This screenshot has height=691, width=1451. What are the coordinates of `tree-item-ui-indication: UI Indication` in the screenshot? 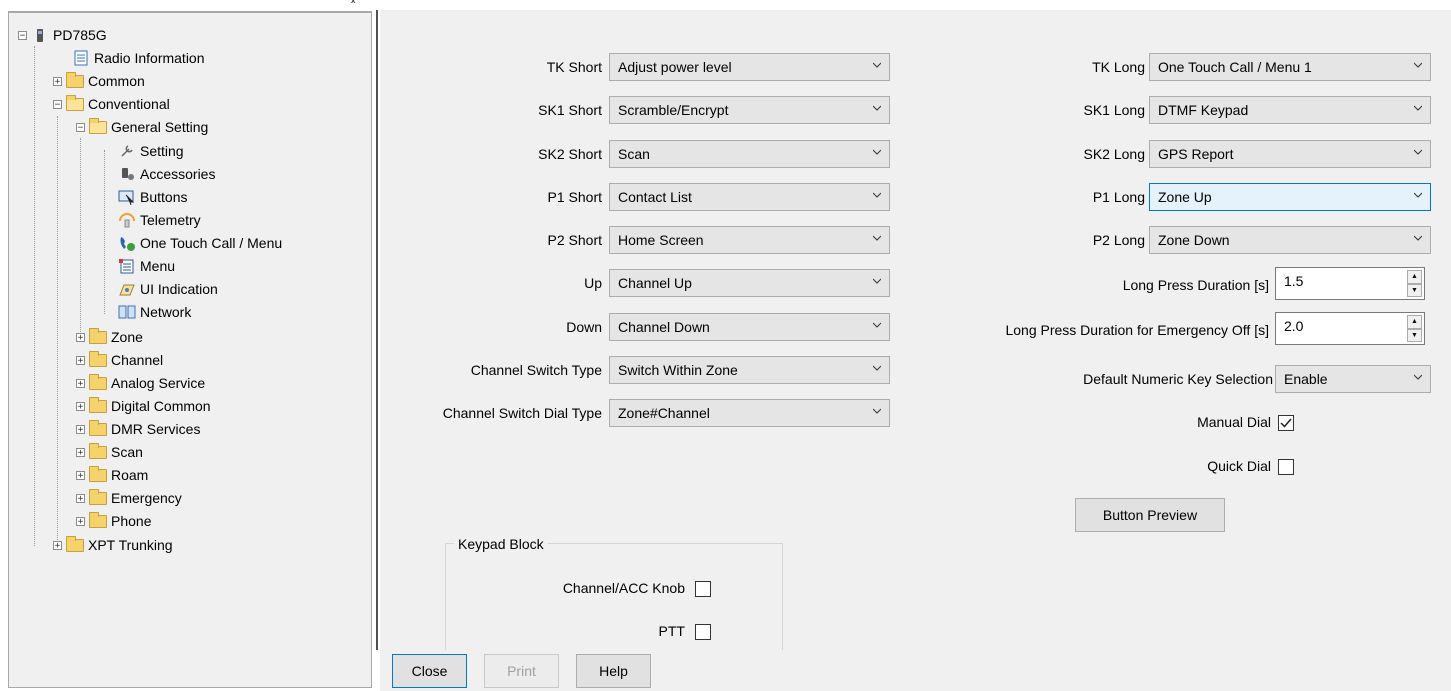 It's located at (168, 289).